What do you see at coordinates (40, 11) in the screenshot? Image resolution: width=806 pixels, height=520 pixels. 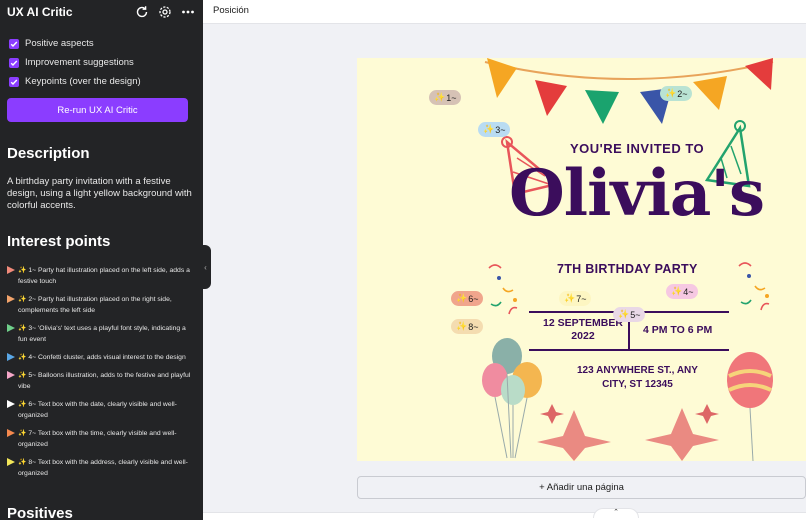 I see `panel-title: UX AI Critic` at bounding box center [40, 11].